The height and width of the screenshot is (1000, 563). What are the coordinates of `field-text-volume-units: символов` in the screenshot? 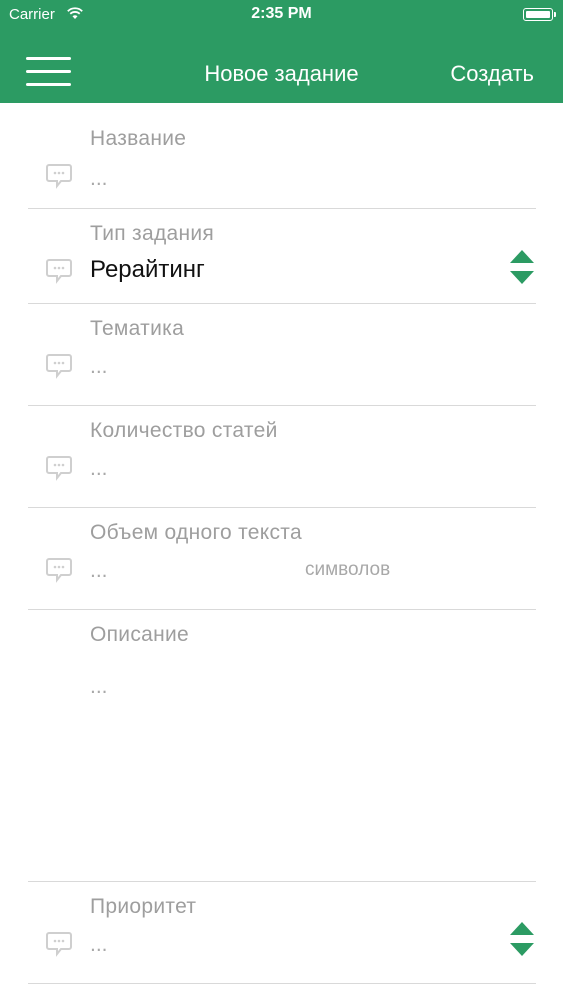 It's located at (348, 569).